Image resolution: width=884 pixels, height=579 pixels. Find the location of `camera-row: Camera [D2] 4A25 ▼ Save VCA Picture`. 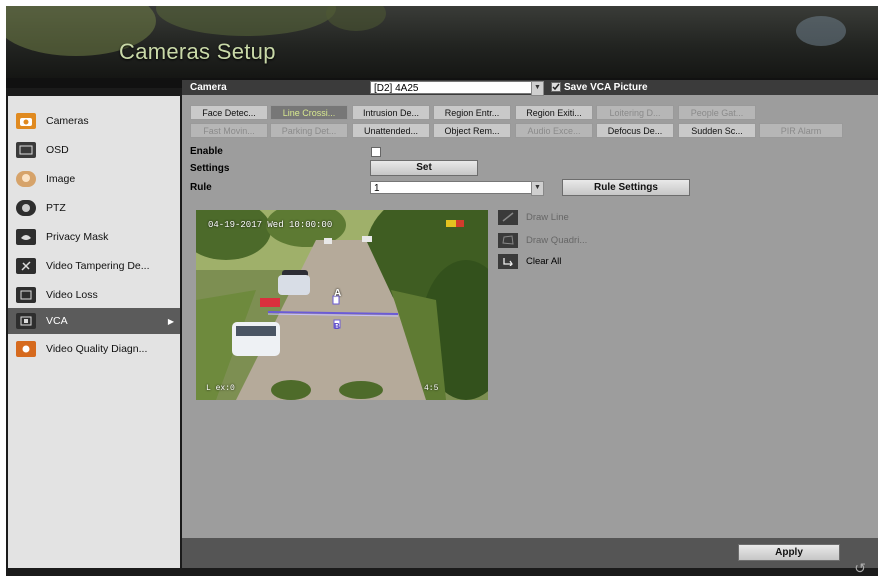

camera-row: Camera [D2] 4A25 ▼ Save VCA Picture is located at coordinates (530, 88).